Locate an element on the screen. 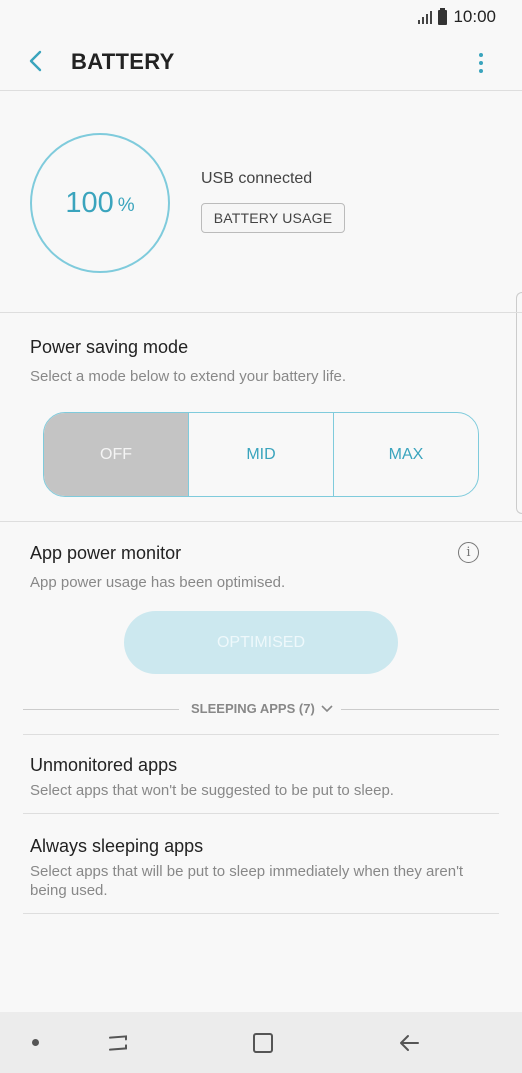  status-icons: 10:00 is located at coordinates (457, 17).